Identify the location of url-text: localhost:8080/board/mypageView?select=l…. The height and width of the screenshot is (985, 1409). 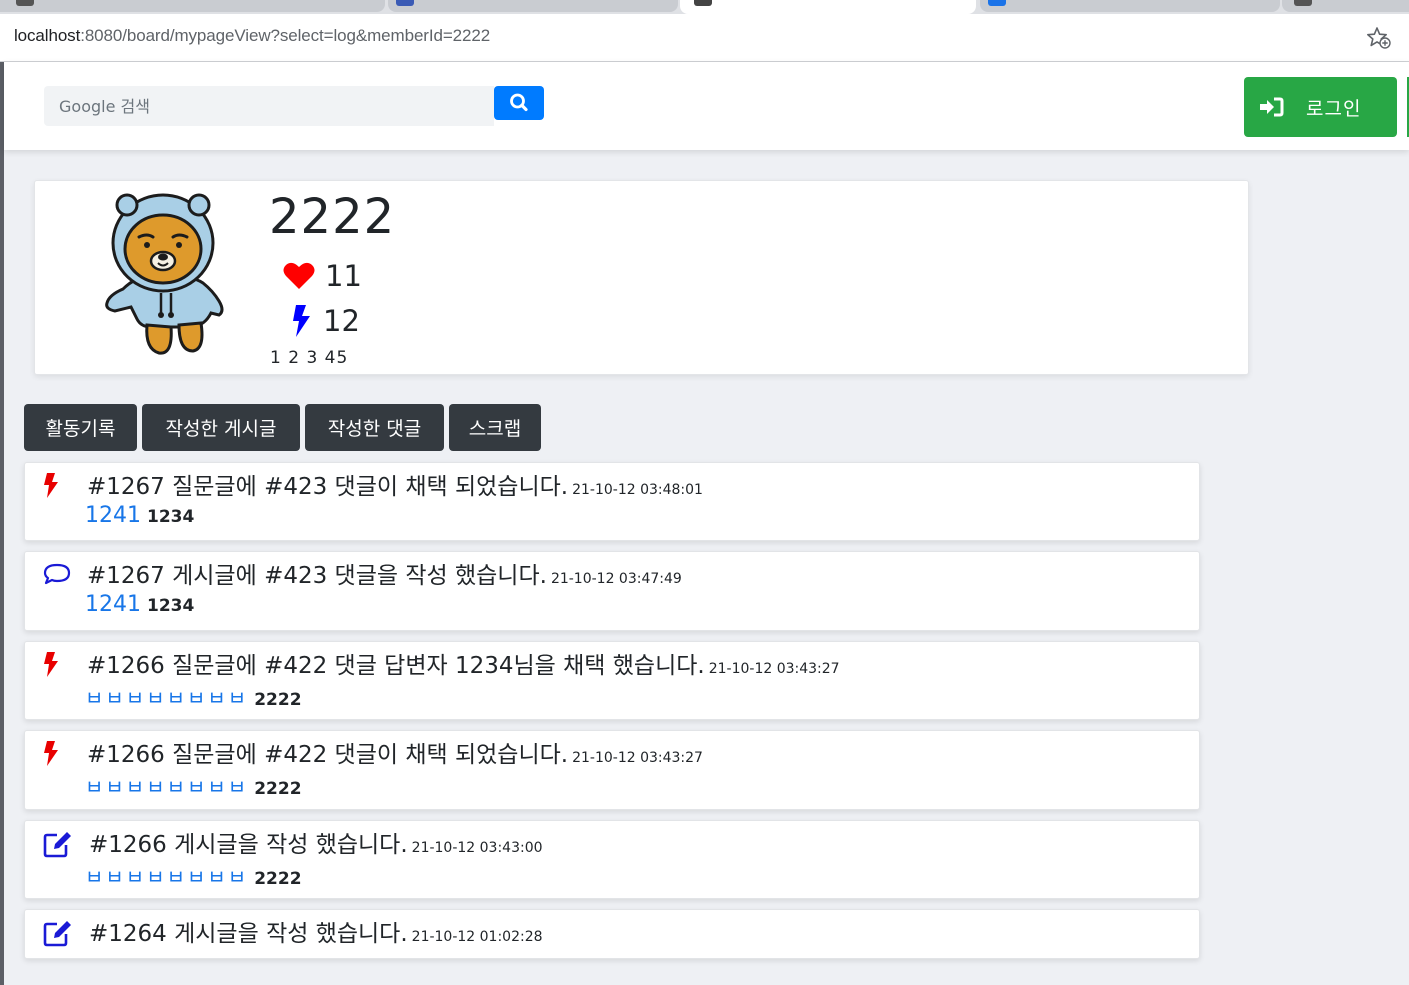
(252, 36).